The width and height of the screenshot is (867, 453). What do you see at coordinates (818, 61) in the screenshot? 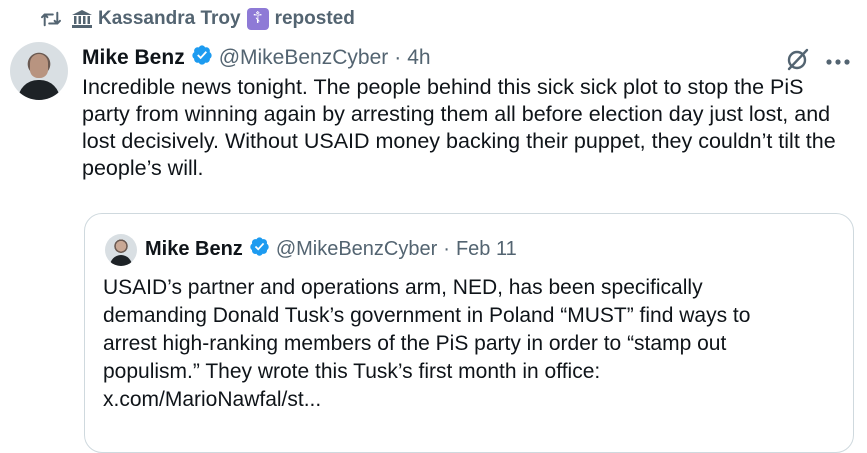
I see `tweet-actions` at bounding box center [818, 61].